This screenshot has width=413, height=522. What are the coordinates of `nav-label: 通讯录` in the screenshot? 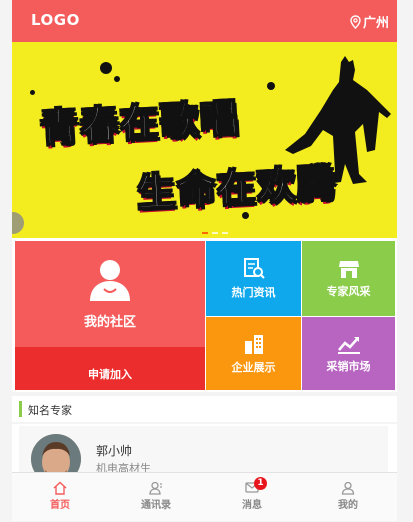 It's located at (156, 505).